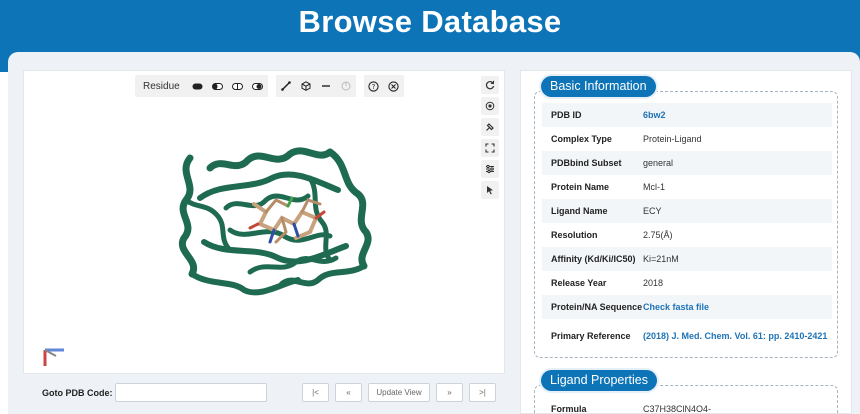  I want to click on style-outline-icon, so click(238, 86).